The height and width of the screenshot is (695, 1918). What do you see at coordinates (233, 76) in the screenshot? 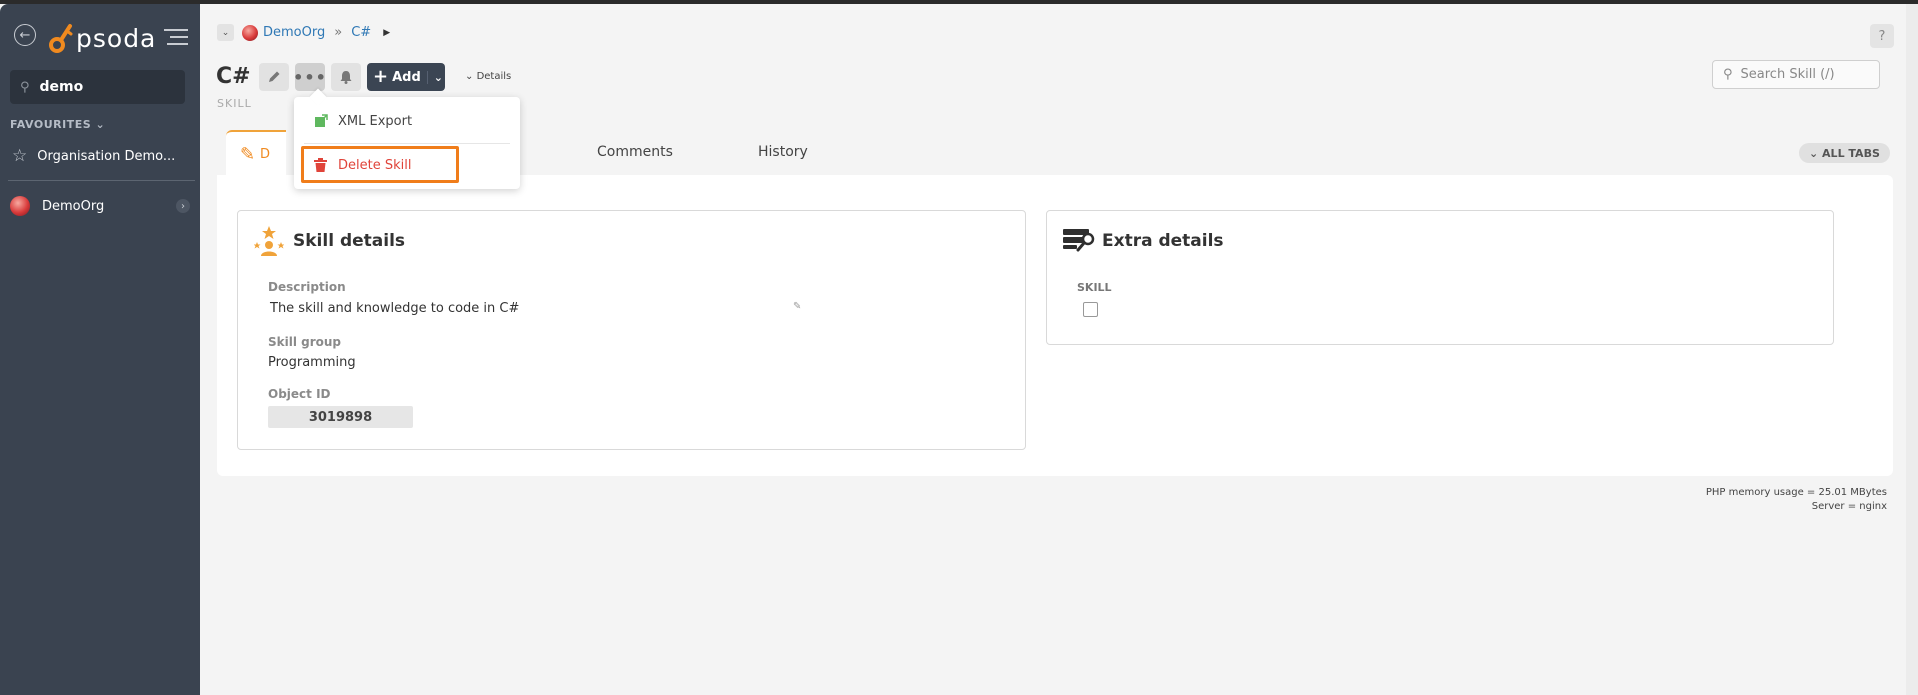
I see `page-title: C#` at bounding box center [233, 76].